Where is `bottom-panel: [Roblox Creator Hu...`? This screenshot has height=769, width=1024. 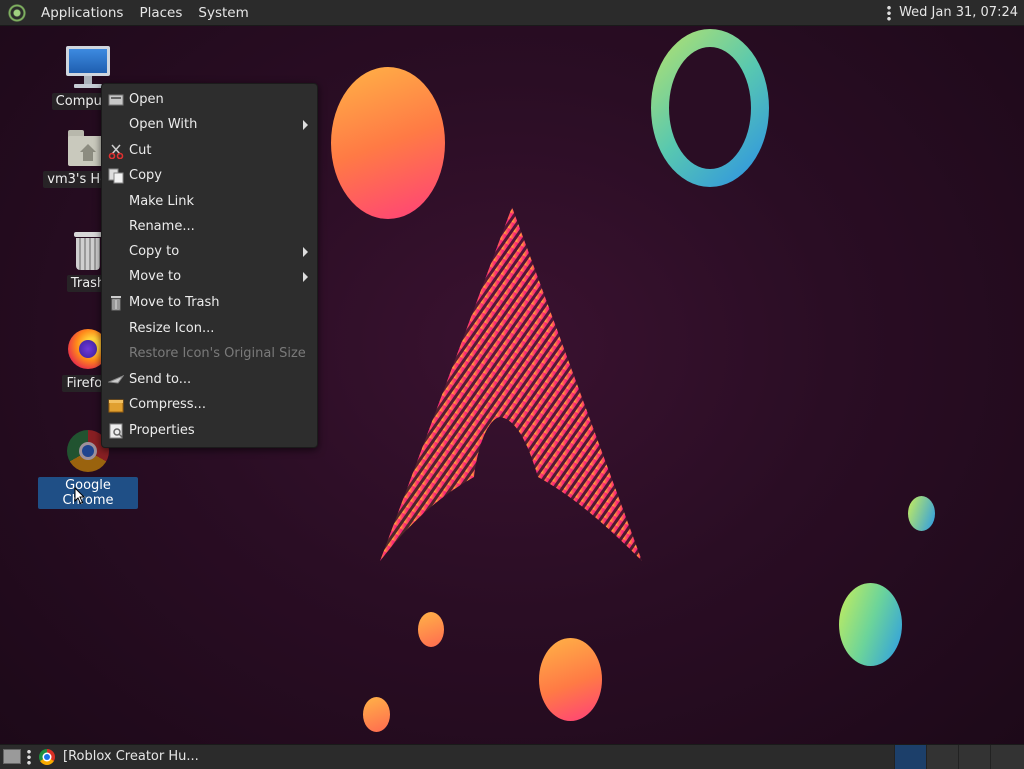
bottom-panel: [Roblox Creator Hu... is located at coordinates (512, 756).